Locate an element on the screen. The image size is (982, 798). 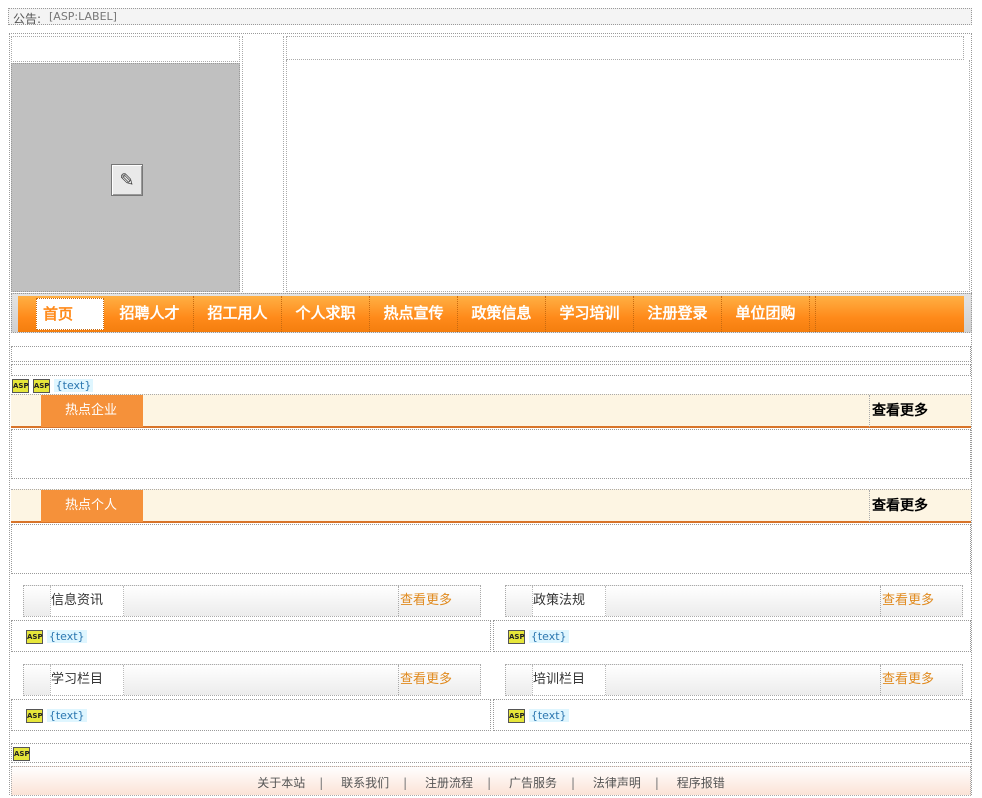
nav-item-training: 学习培训 is located at coordinates (590, 314).